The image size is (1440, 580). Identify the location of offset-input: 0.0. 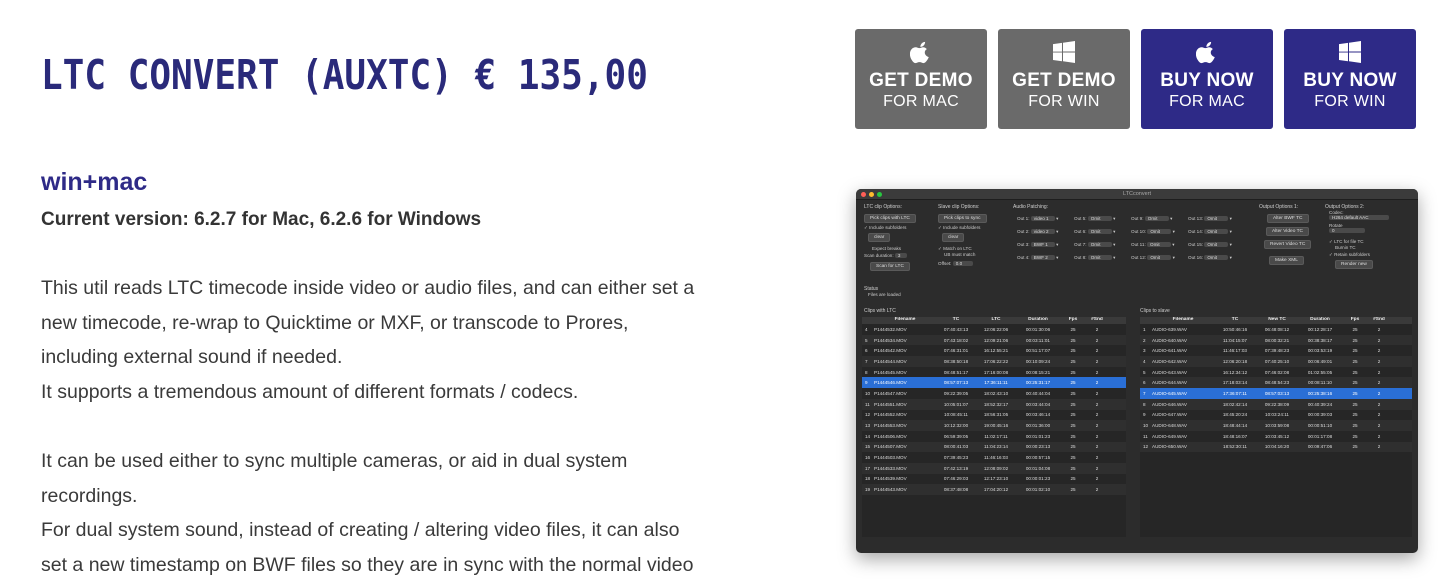
(962, 263).